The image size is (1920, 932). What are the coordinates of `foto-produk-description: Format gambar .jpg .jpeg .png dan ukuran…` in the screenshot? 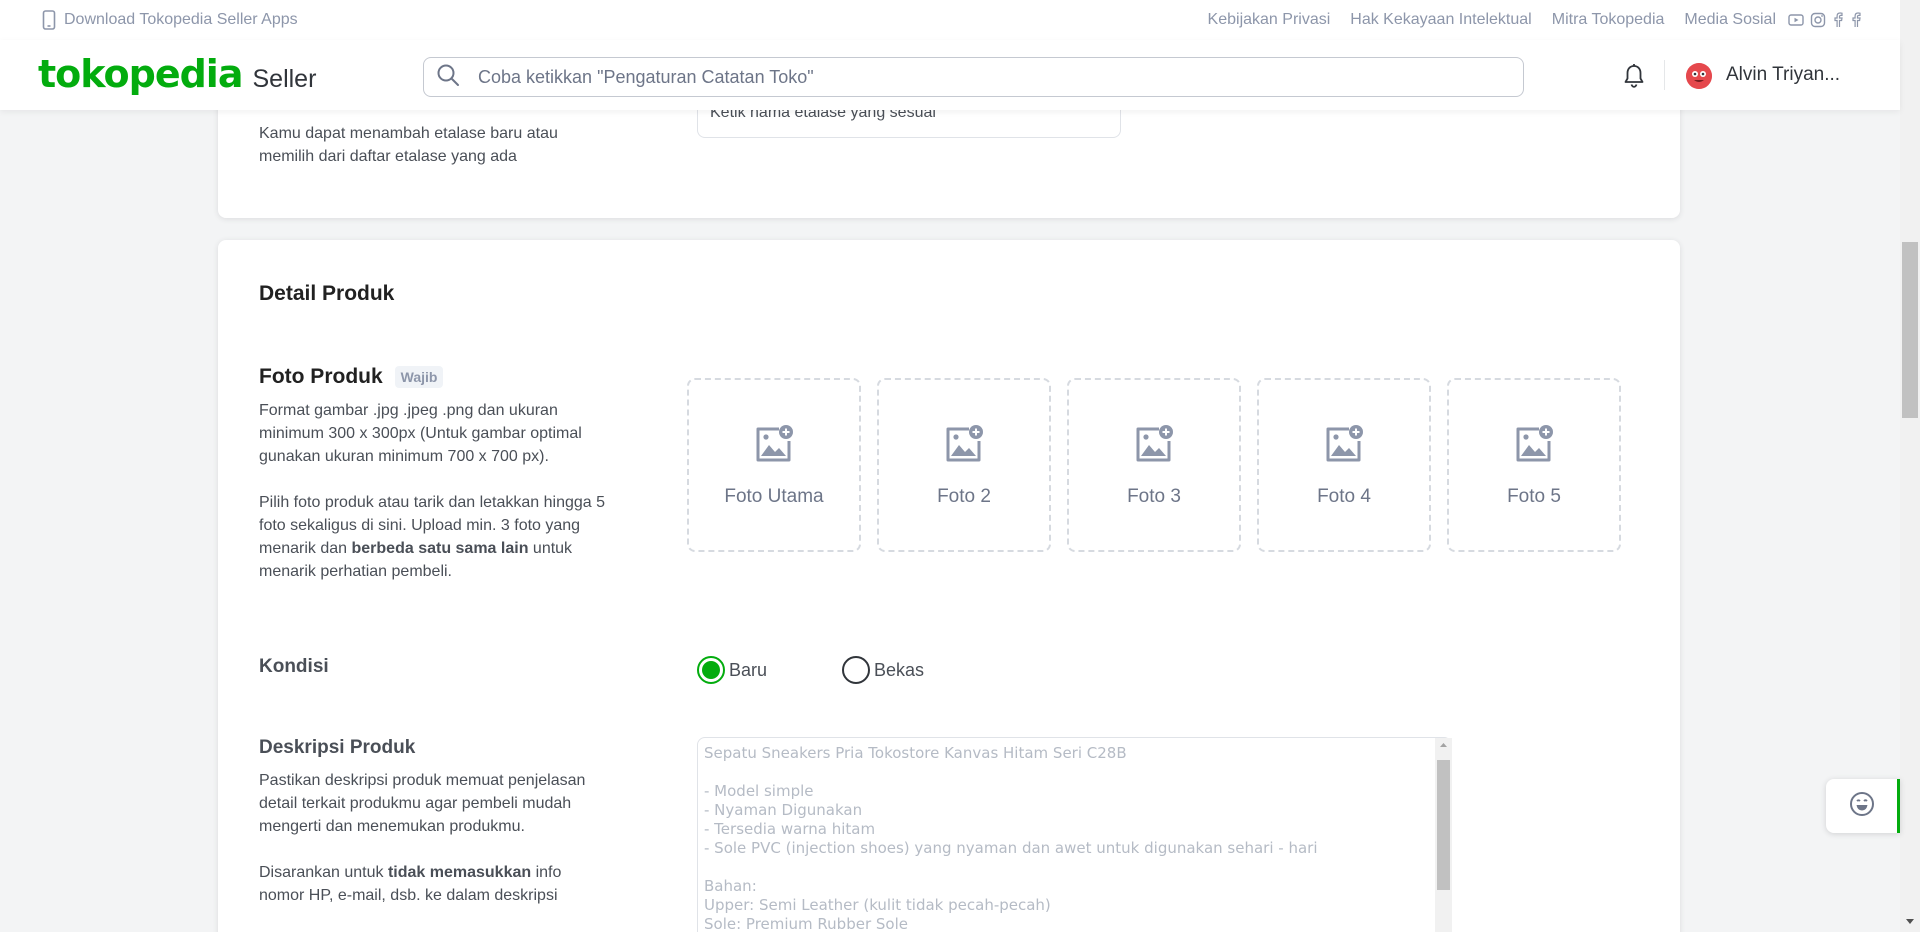 It's located at (434, 491).